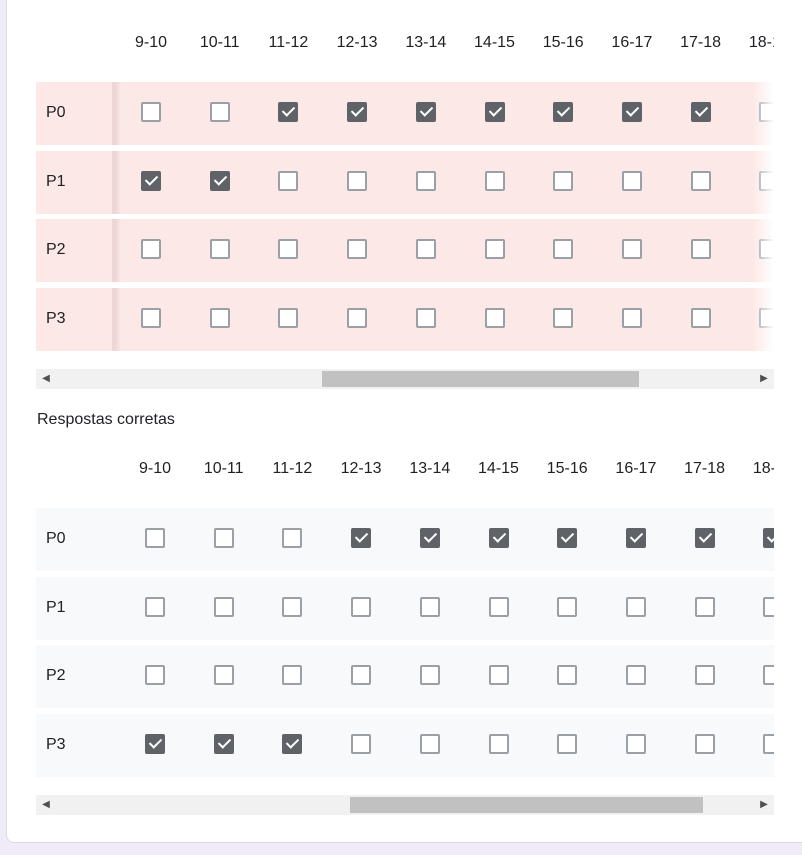  What do you see at coordinates (56, 675) in the screenshot?
I see `row-label: P2` at bounding box center [56, 675].